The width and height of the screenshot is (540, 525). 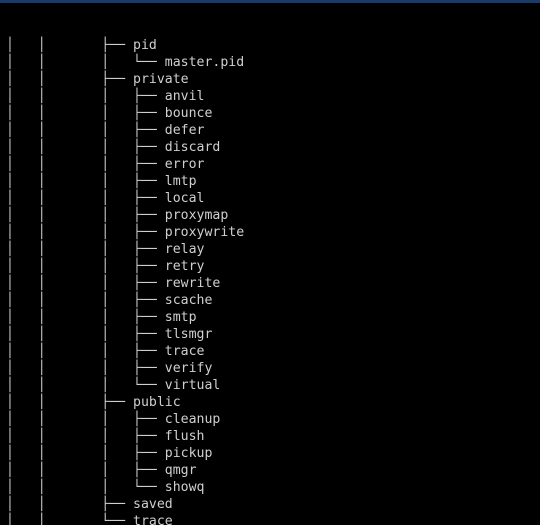 I want to click on tree-line: │ │ │ ├── relay, so click(x=105, y=249).